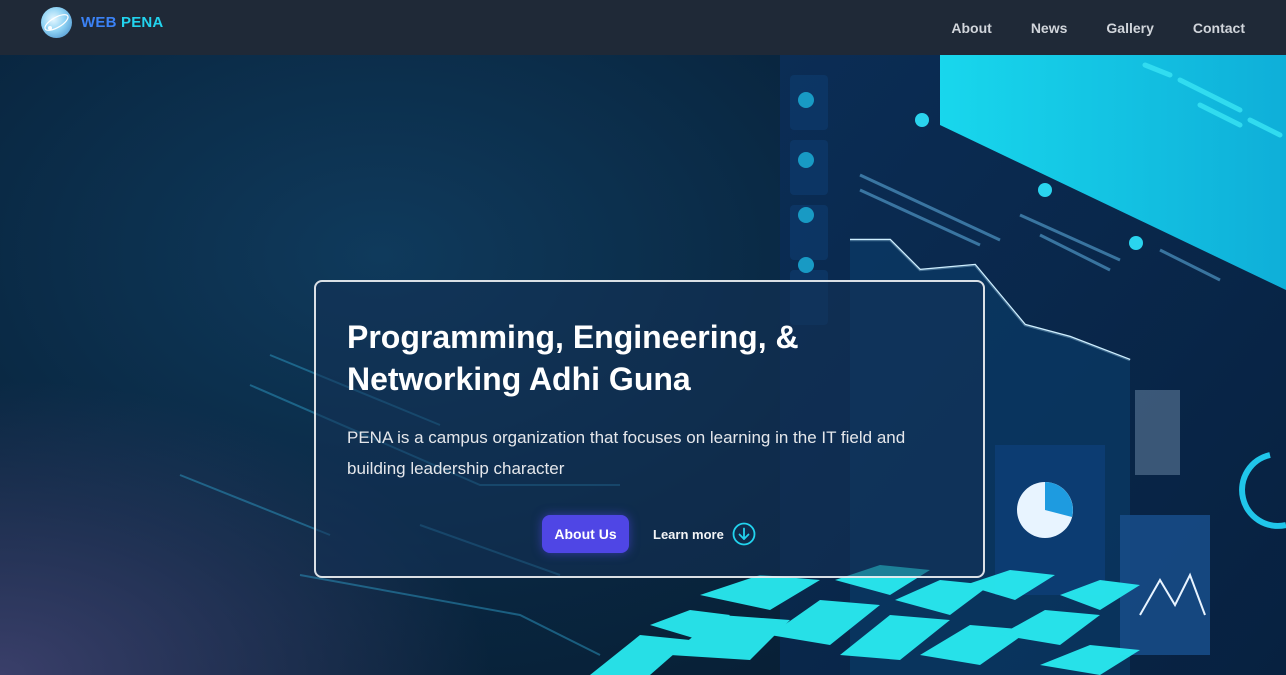 The image size is (1286, 675). I want to click on navbar: WEB PENA About News Gallery Contact, so click(643, 27).